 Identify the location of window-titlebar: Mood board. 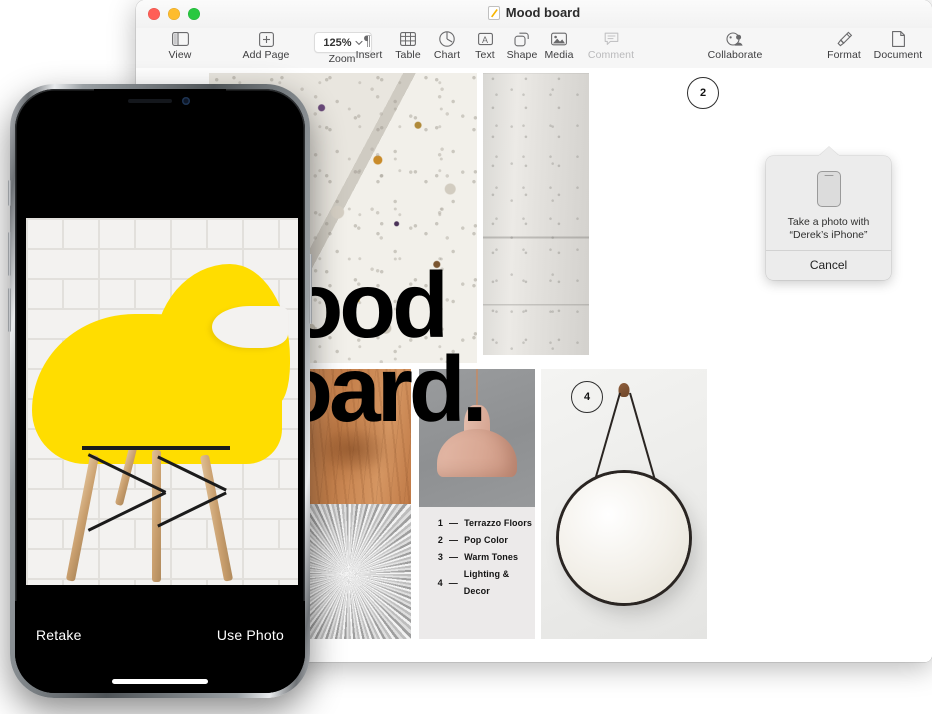
(534, 14).